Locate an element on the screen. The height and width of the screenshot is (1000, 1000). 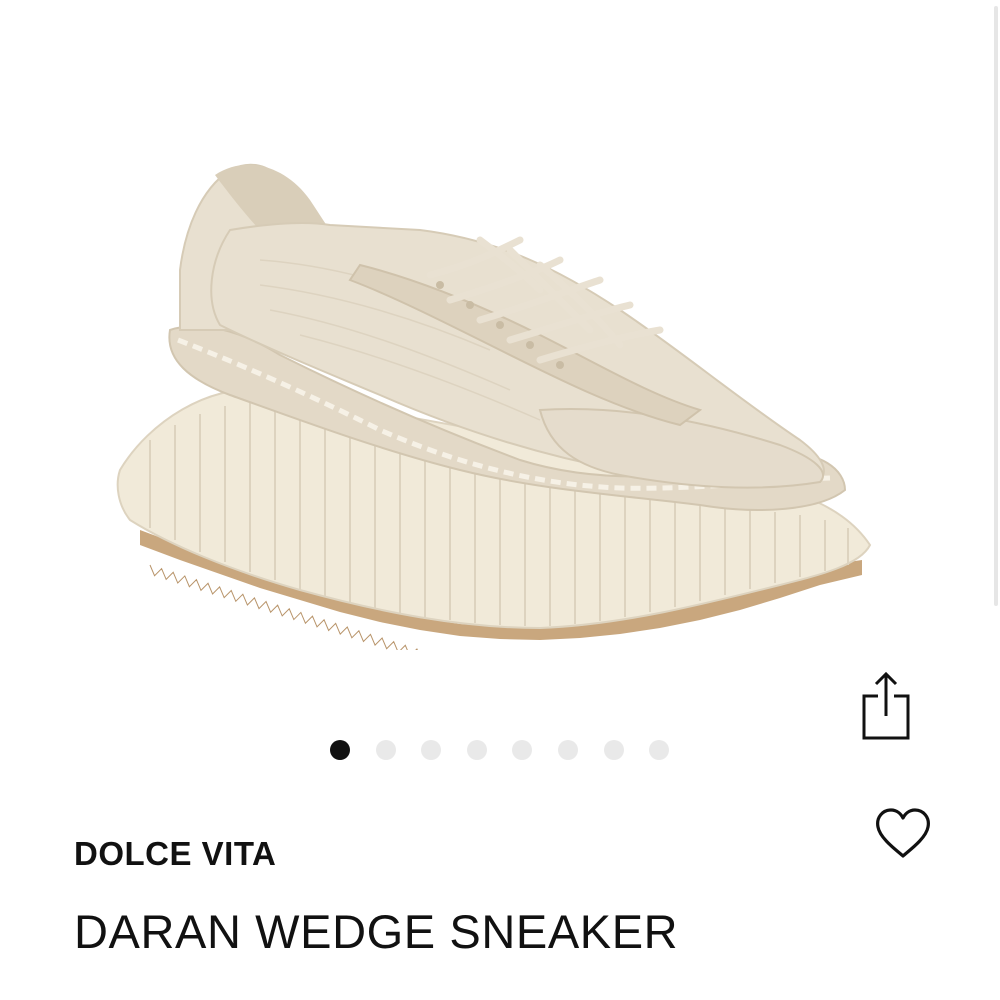
share-button is located at coordinates (886, 706).